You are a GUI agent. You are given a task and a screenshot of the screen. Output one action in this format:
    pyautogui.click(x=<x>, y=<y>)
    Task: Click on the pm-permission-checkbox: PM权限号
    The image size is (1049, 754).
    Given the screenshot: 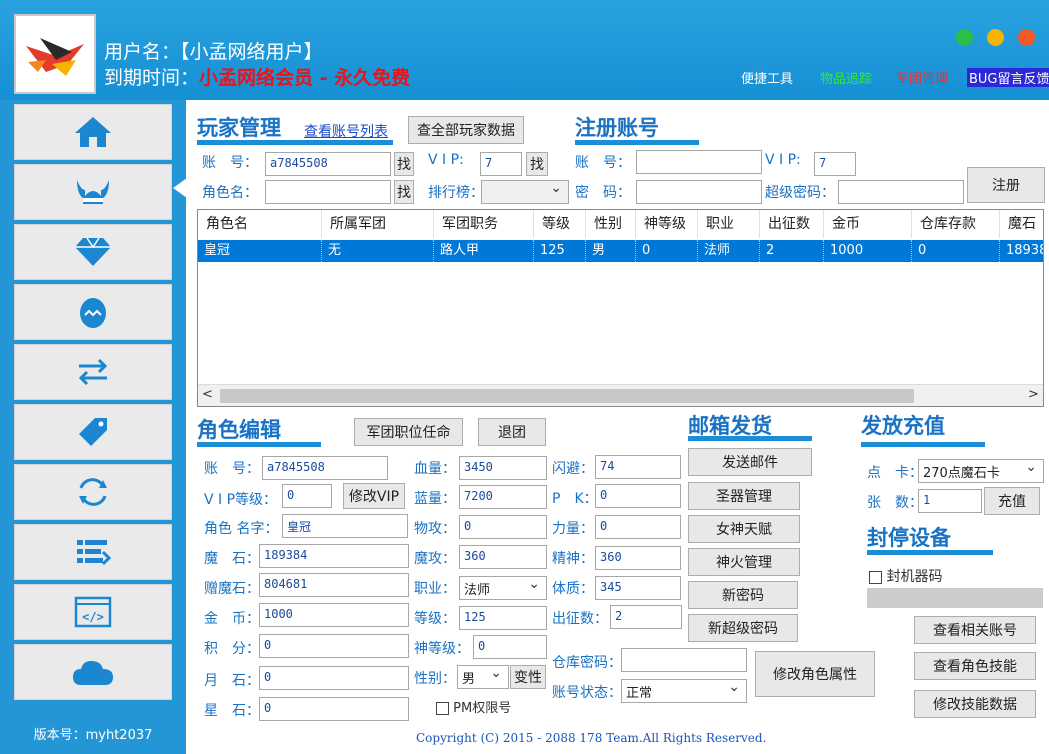 What is the action you would take?
    pyautogui.click(x=473, y=706)
    